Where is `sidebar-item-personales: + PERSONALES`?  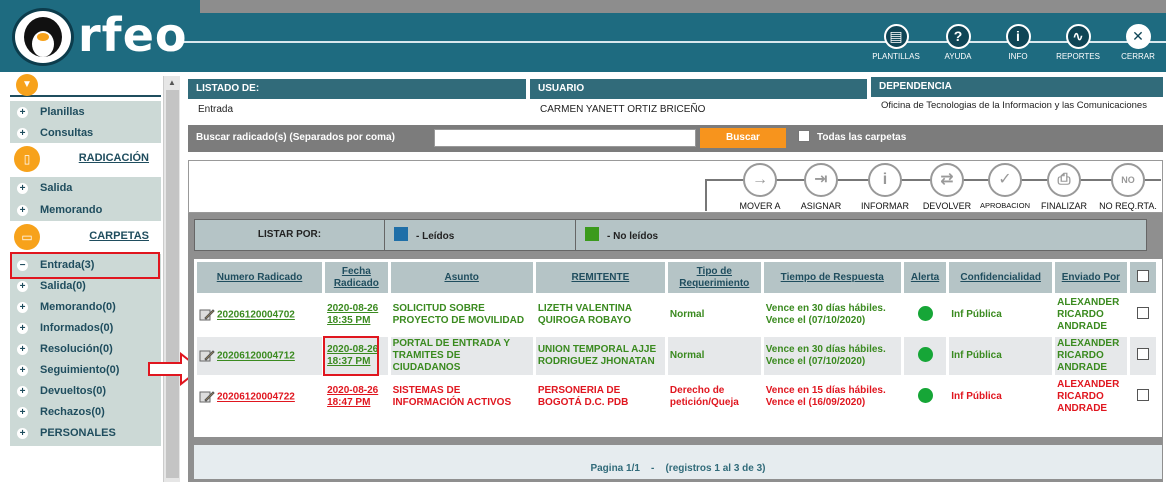 sidebar-item-personales: + PERSONALES is located at coordinates (85, 433).